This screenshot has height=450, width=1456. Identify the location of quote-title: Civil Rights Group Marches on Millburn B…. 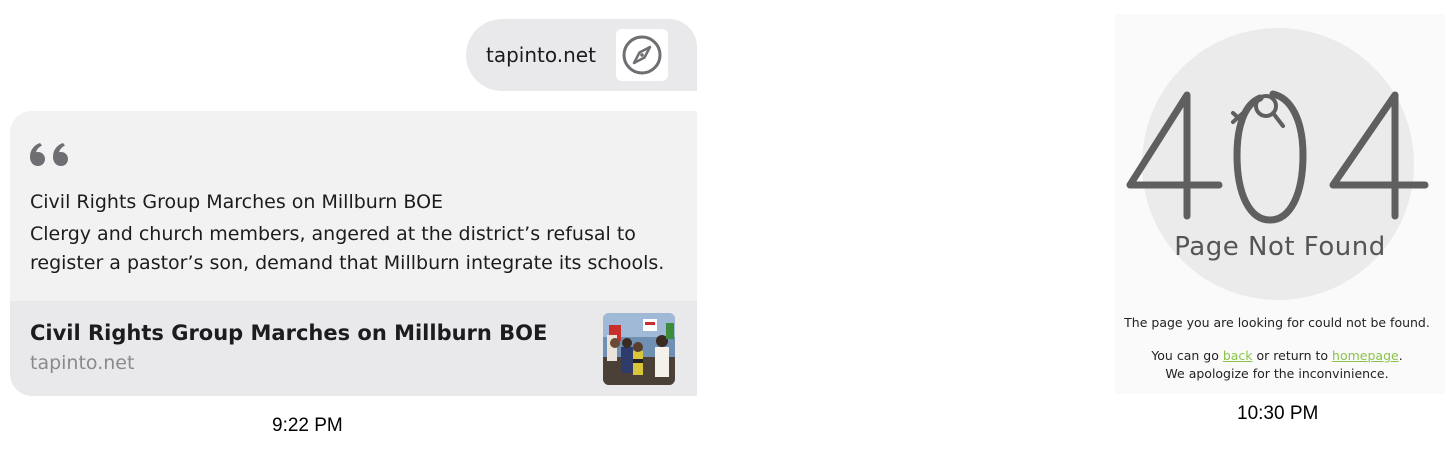
(237, 202).